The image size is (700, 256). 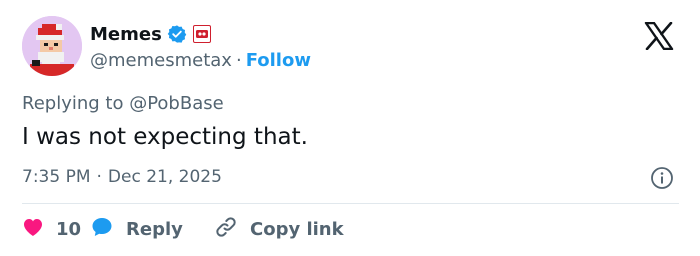 What do you see at coordinates (201, 34) in the screenshot?
I see `affiliate-badge-icon` at bounding box center [201, 34].